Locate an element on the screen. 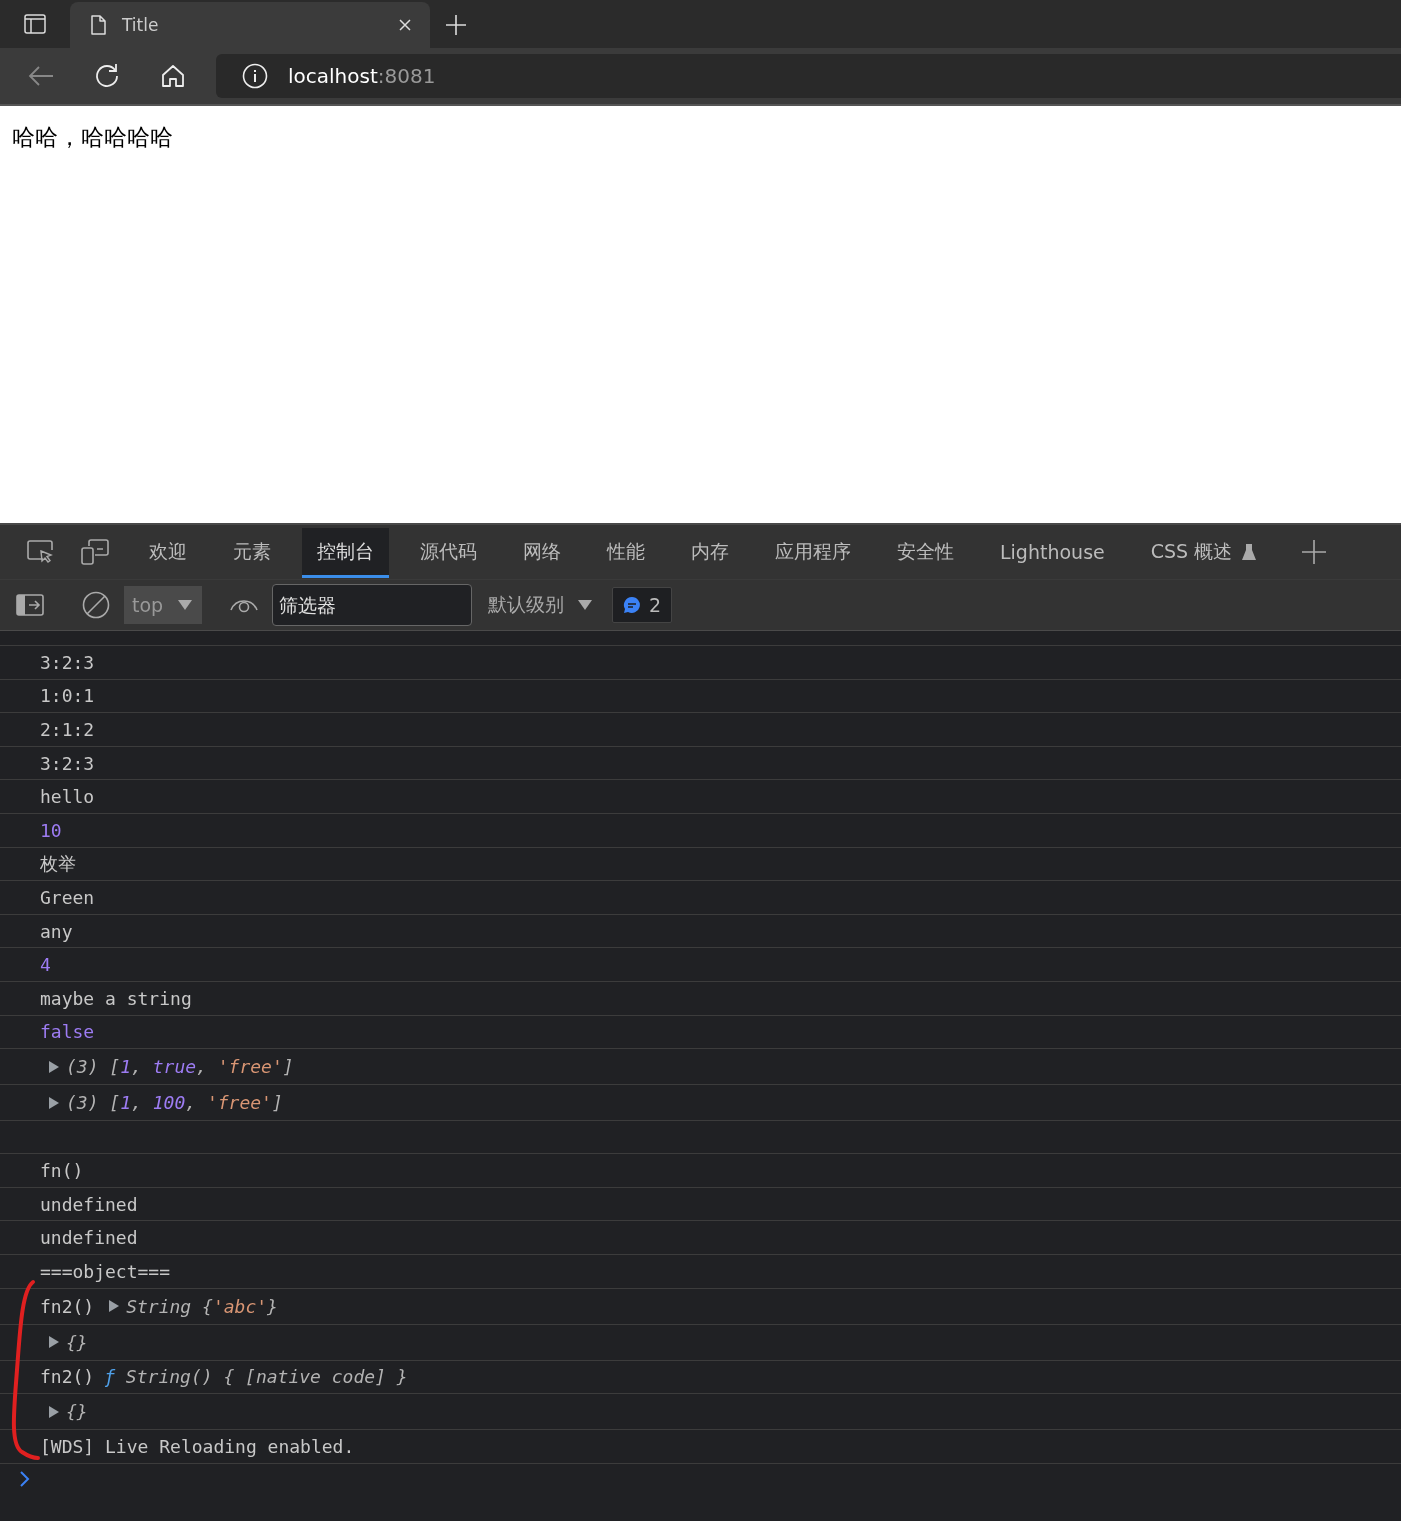  reload-icon is located at coordinates (107, 76).